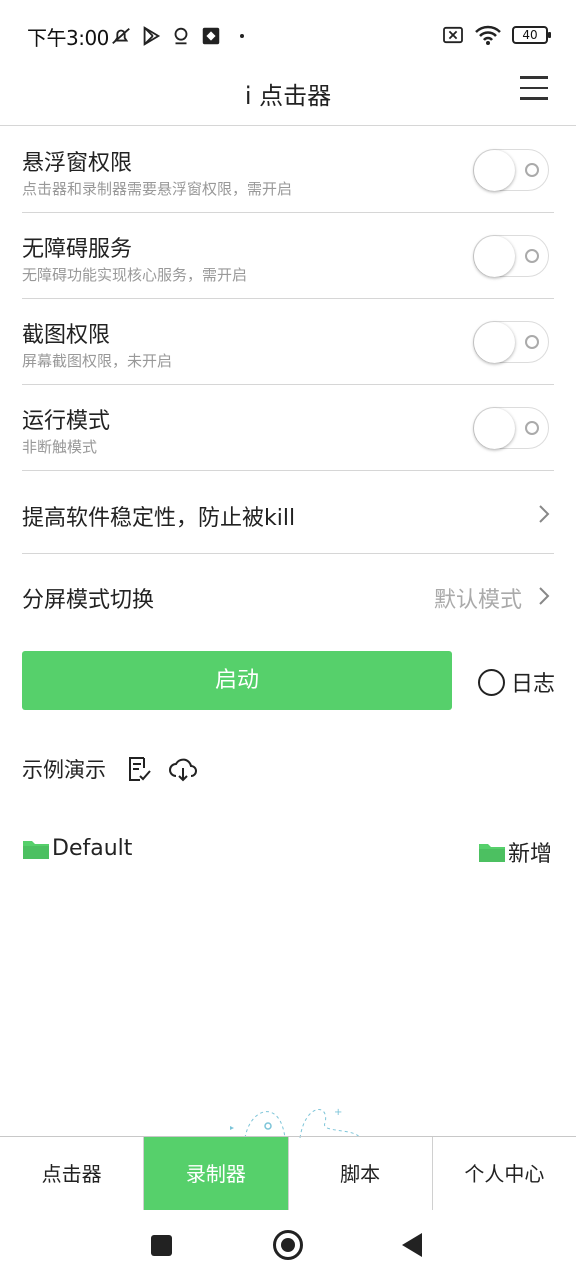  I want to click on home-button, so click(288, 1245).